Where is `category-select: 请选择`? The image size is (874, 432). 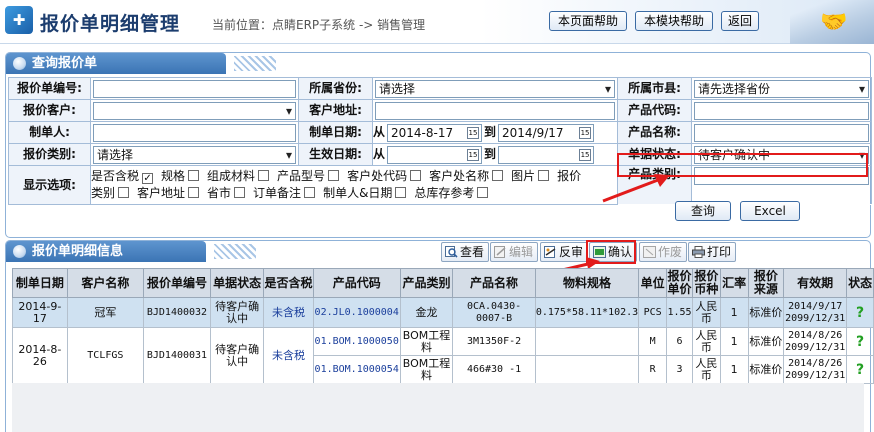 category-select: 请选择 is located at coordinates (194, 154).